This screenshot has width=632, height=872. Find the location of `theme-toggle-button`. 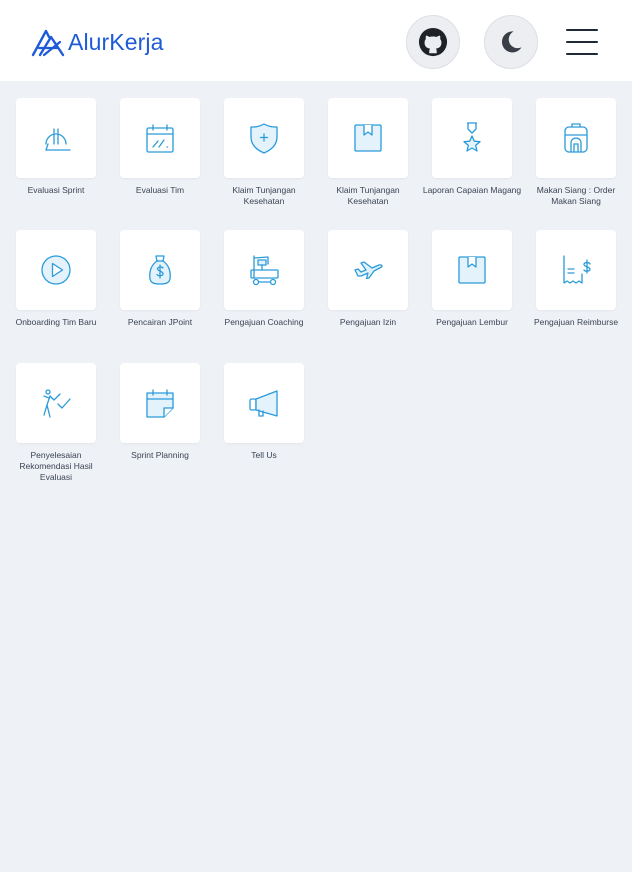

theme-toggle-button is located at coordinates (511, 42).